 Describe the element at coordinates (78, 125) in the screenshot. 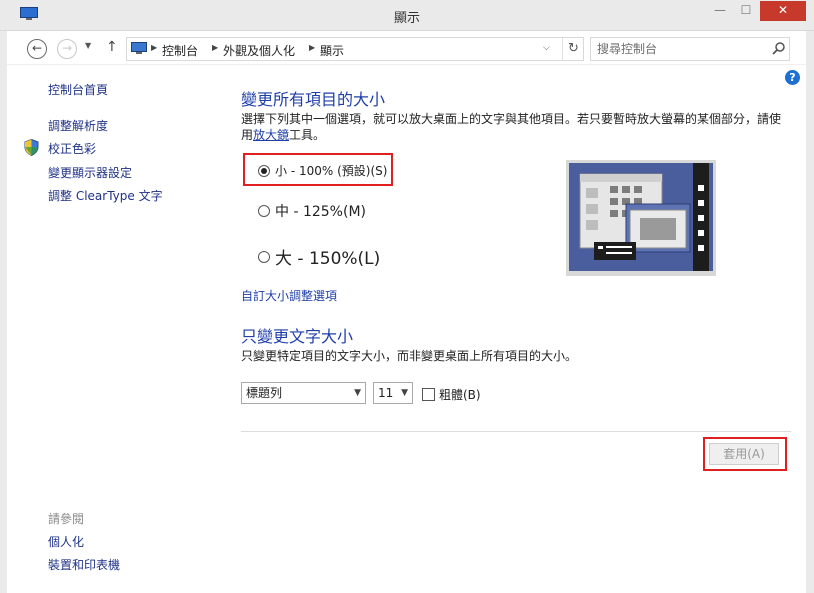

I see `sidebar-item-adjust-resolution: 調整解析度` at that location.